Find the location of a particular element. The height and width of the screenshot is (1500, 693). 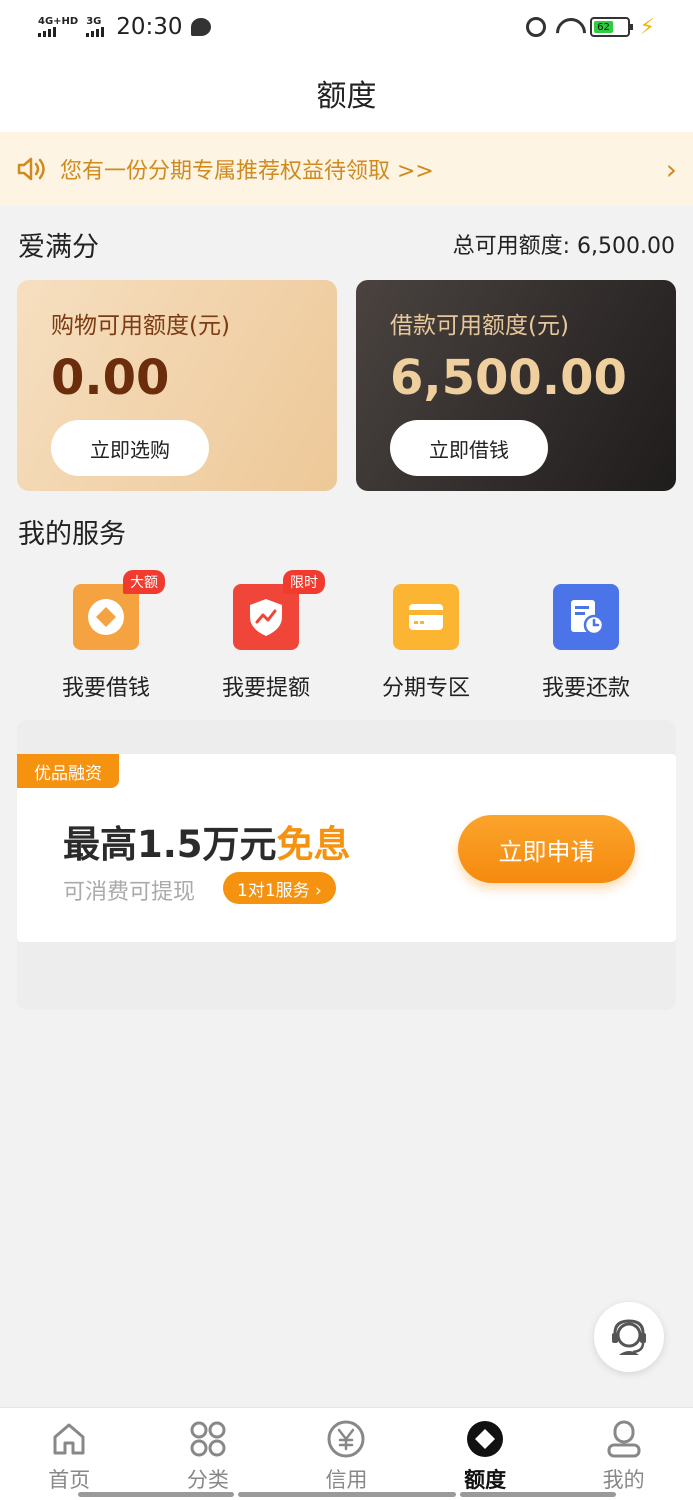

nav-label: 额度 is located at coordinates (485, 1480).